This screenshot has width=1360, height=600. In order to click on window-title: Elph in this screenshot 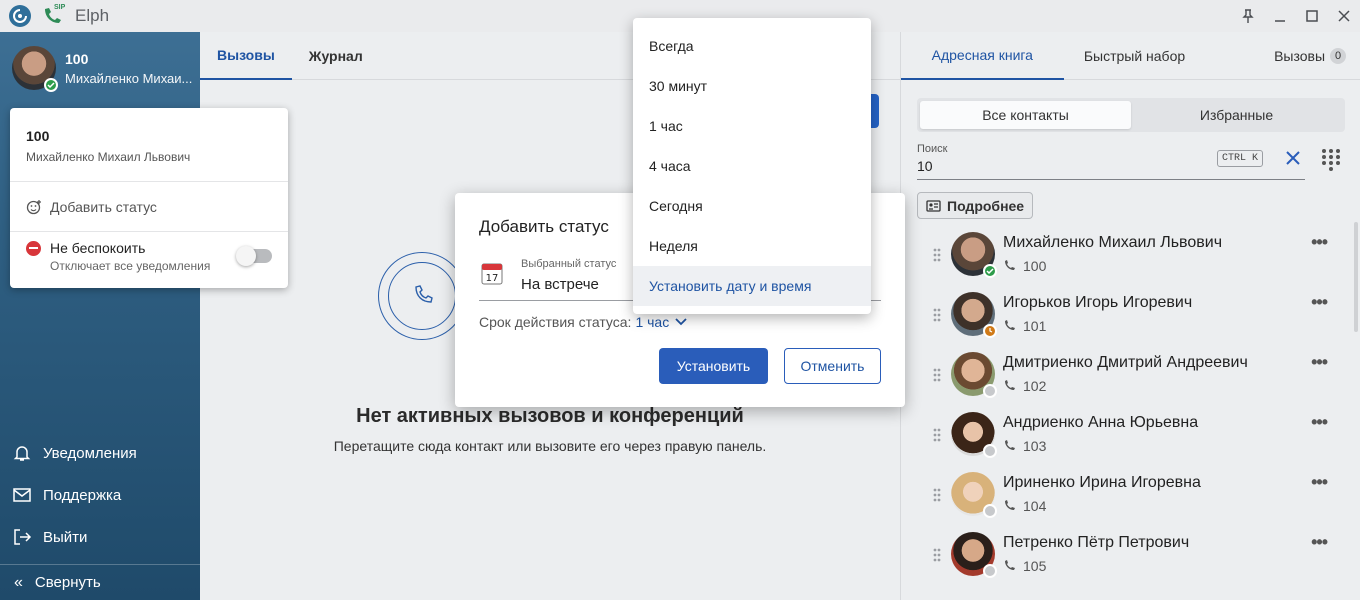, I will do `click(92, 15)`.